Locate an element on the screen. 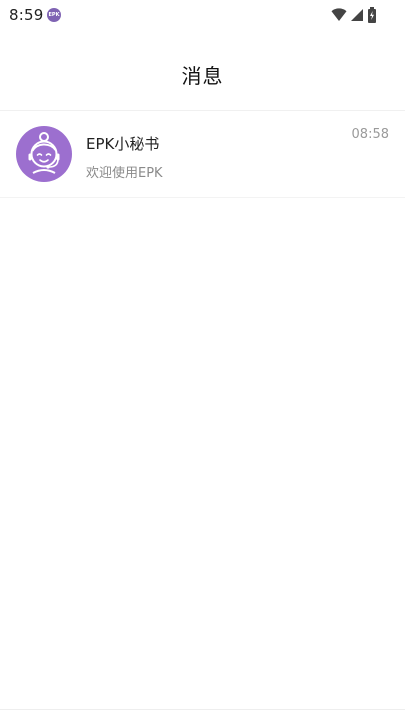  wifi-icon is located at coordinates (339, 15).